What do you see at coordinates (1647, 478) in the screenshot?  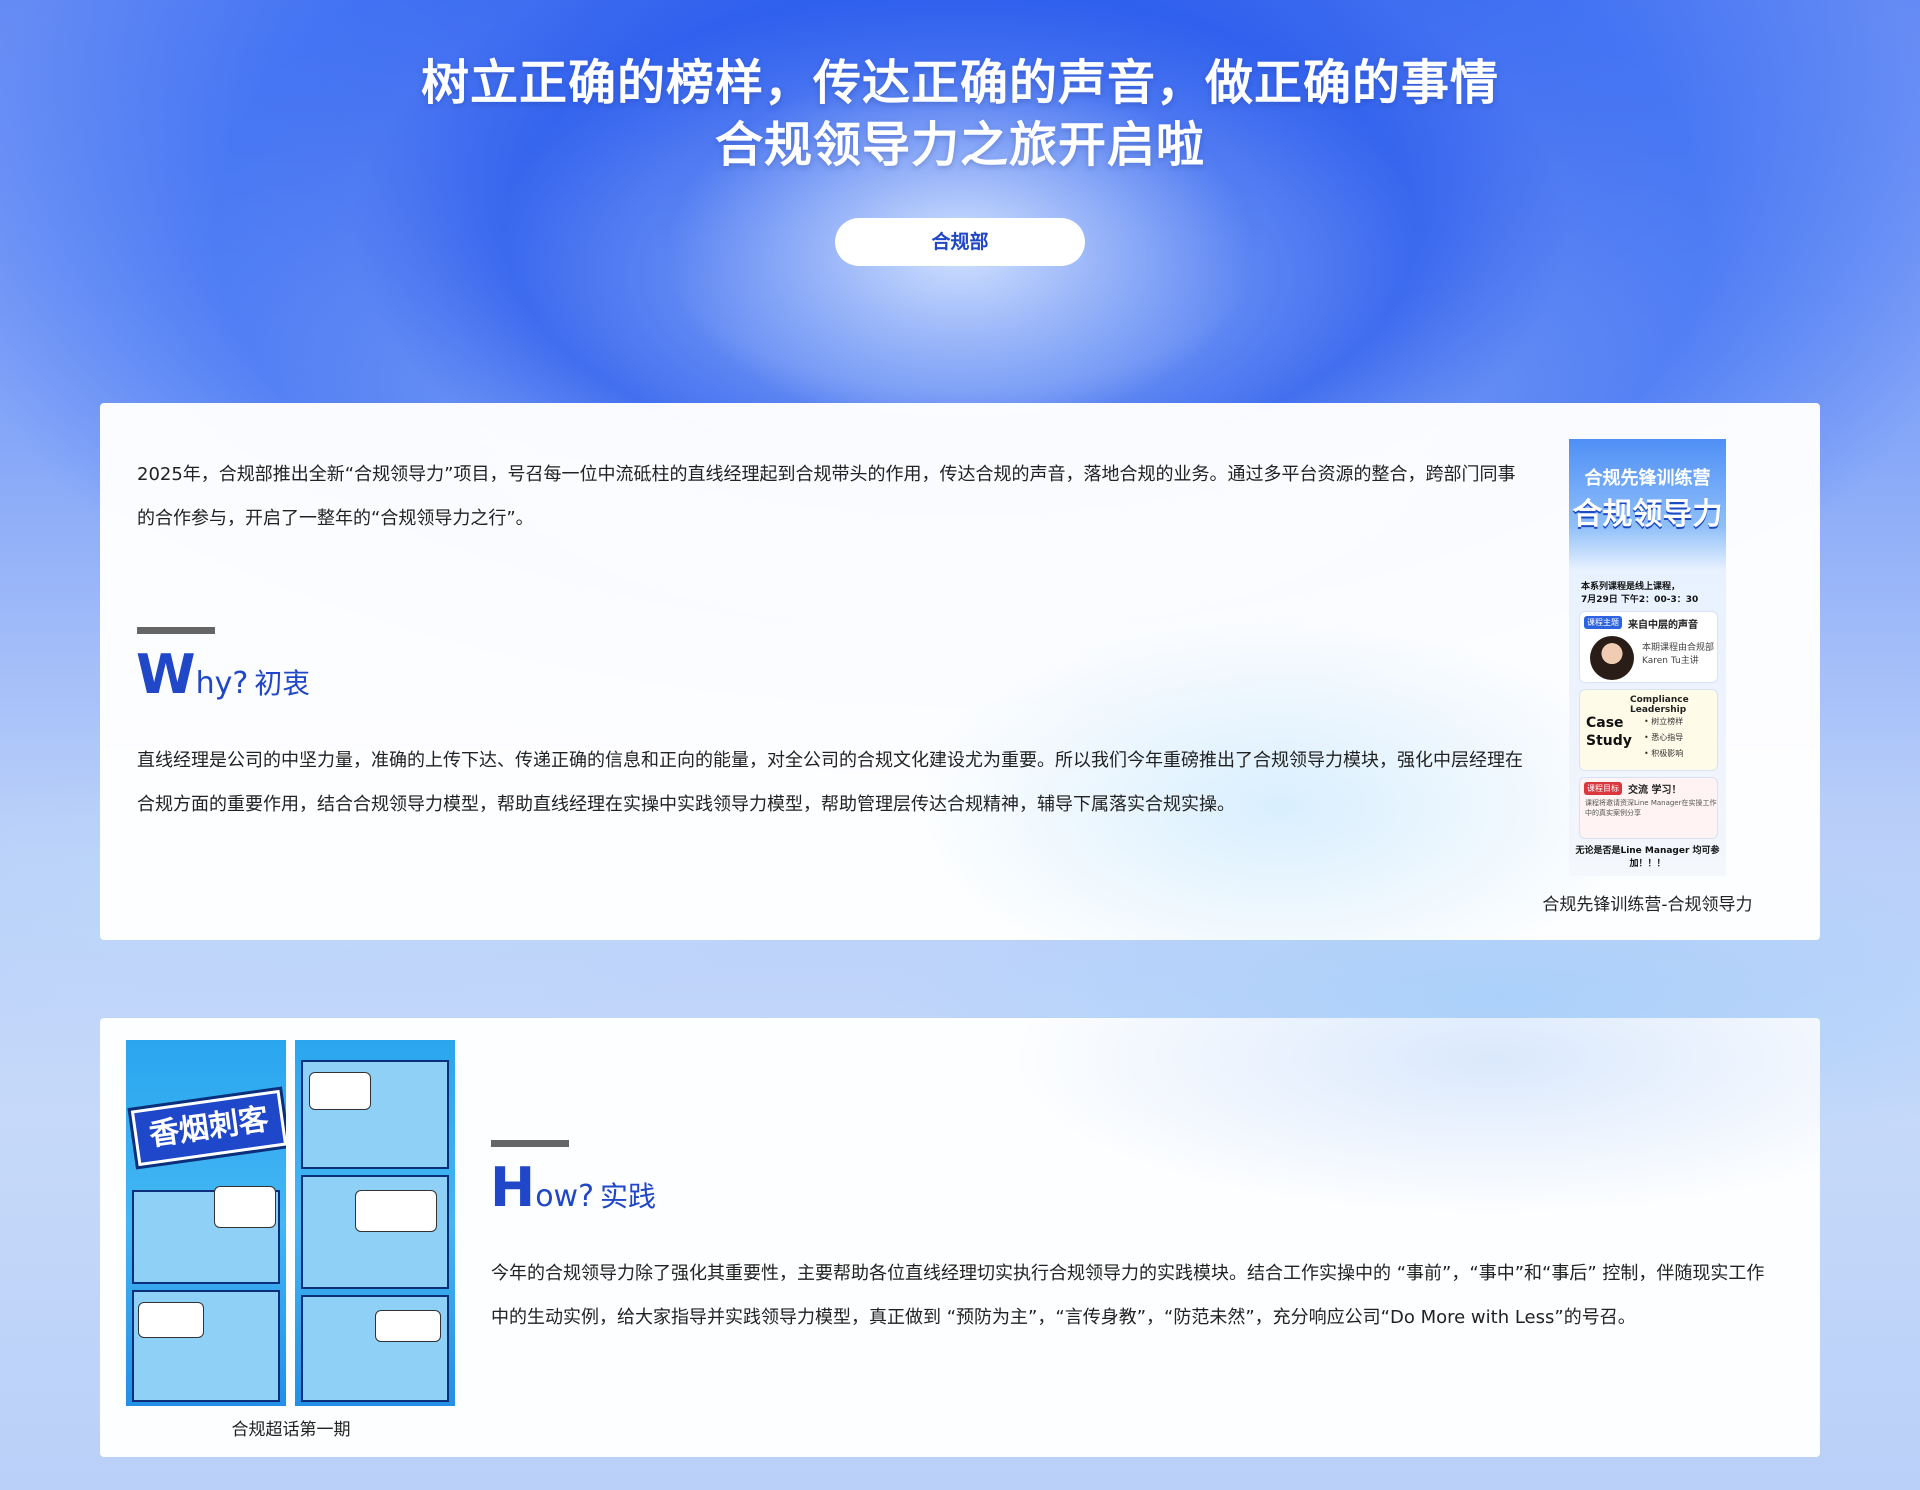 I see `poster-title-small: 合规先锋训练营` at bounding box center [1647, 478].